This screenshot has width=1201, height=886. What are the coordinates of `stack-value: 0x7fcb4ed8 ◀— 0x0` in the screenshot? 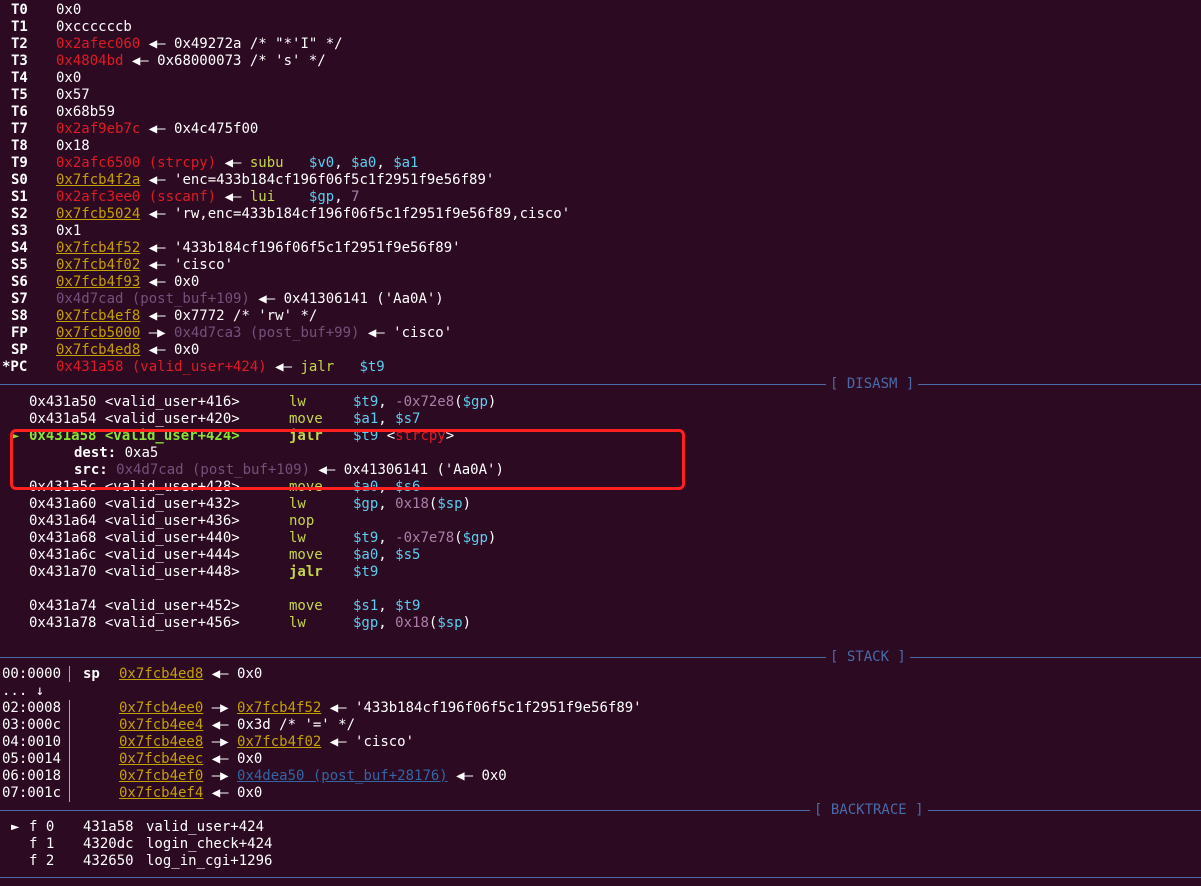 It's located at (190, 674).